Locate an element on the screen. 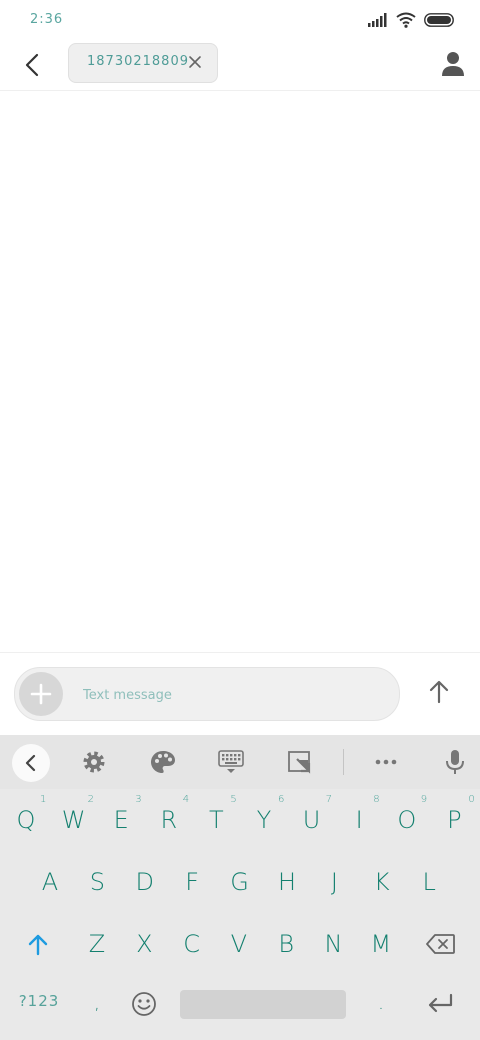  key-n: N is located at coordinates (334, 944).